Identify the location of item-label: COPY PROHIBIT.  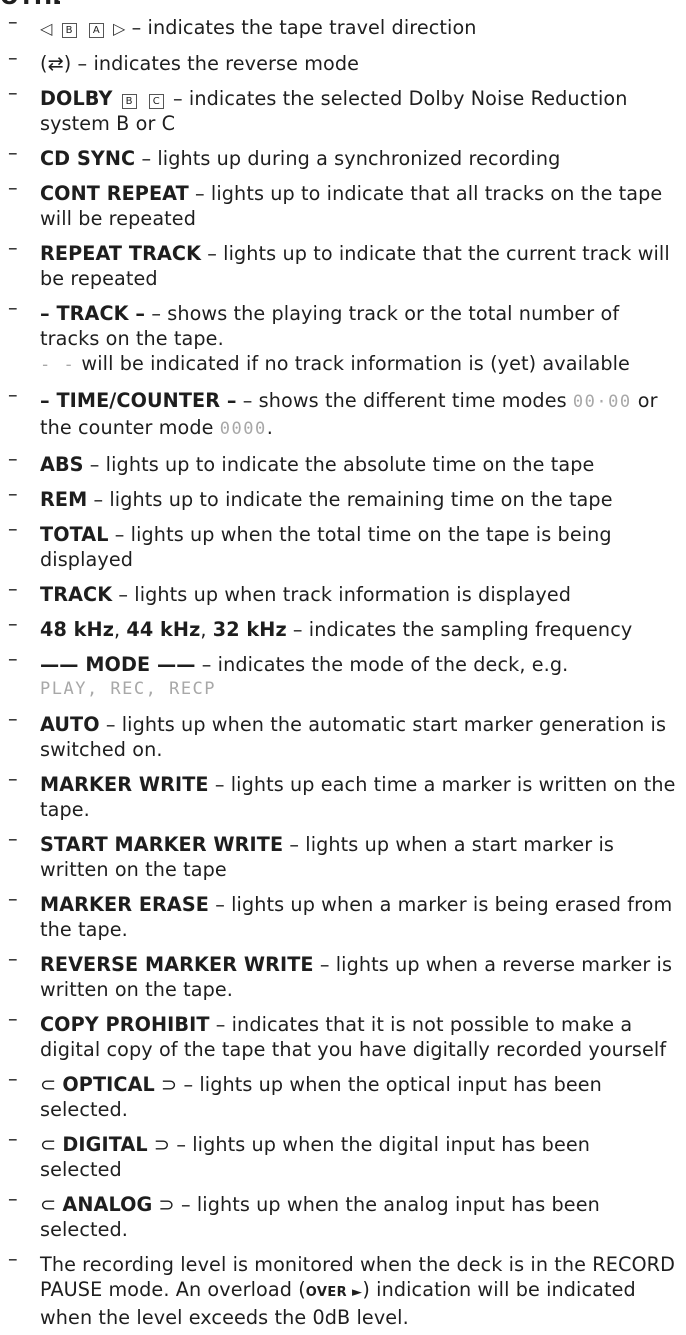
(125, 1024).